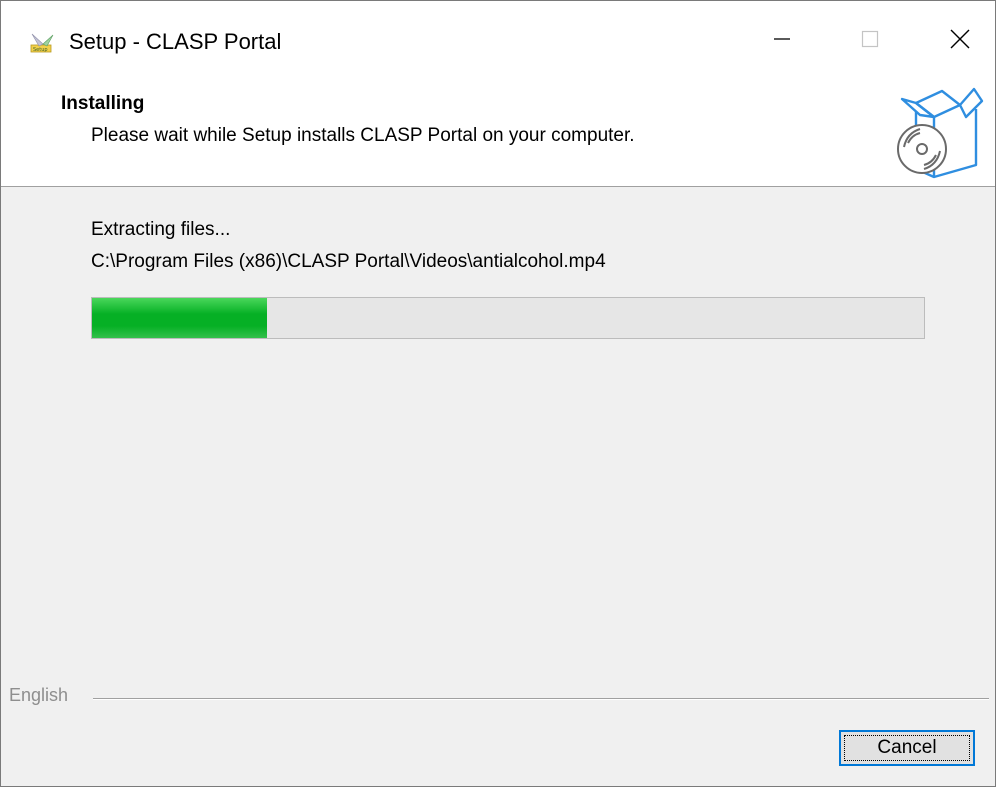 The width and height of the screenshot is (996, 787). I want to click on minimize-icon, so click(782, 41).